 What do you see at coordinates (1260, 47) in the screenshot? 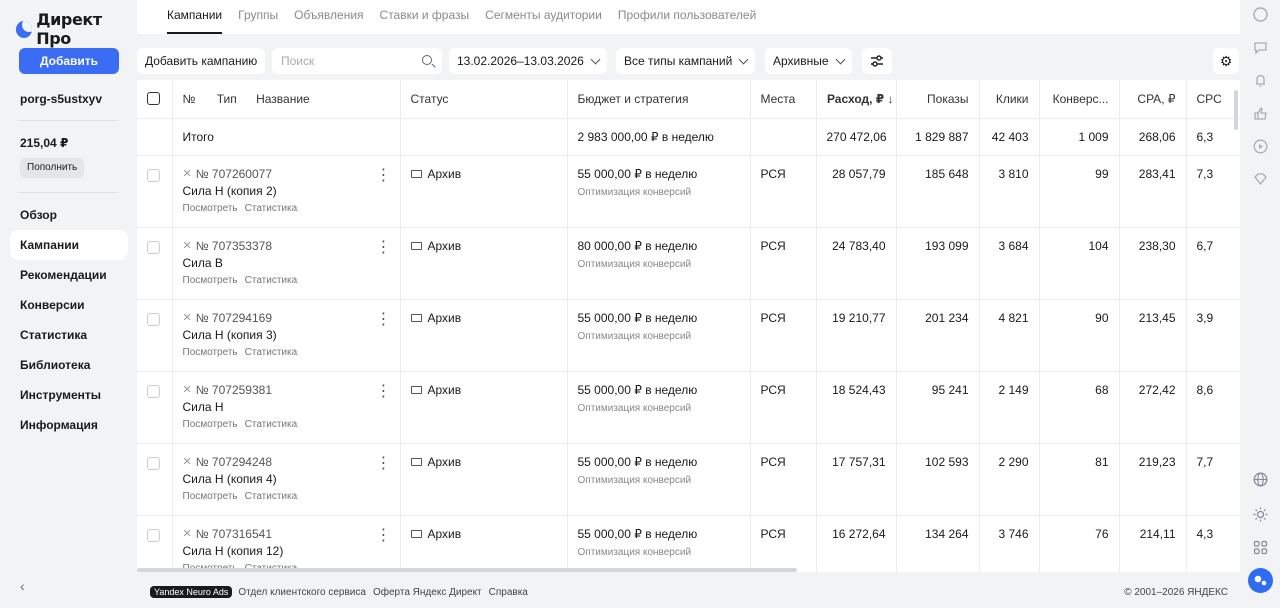
I see `chat-icon` at bounding box center [1260, 47].